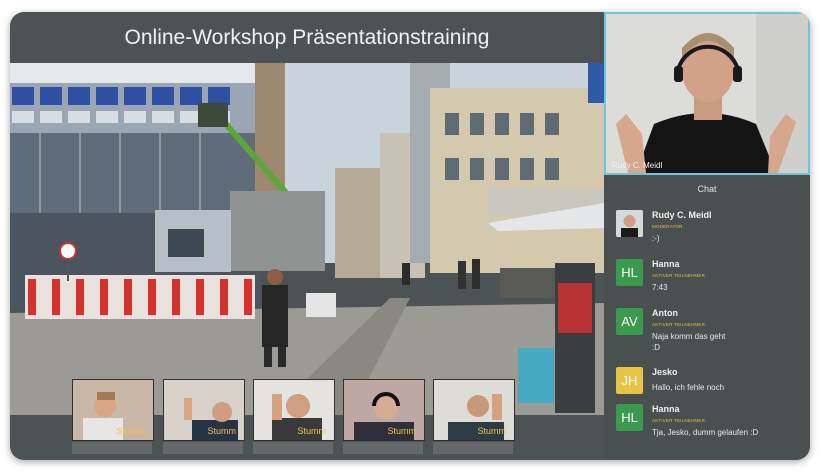 This screenshot has width=822, height=472. Describe the element at coordinates (665, 313) in the screenshot. I see `chat-author: Anton` at that location.